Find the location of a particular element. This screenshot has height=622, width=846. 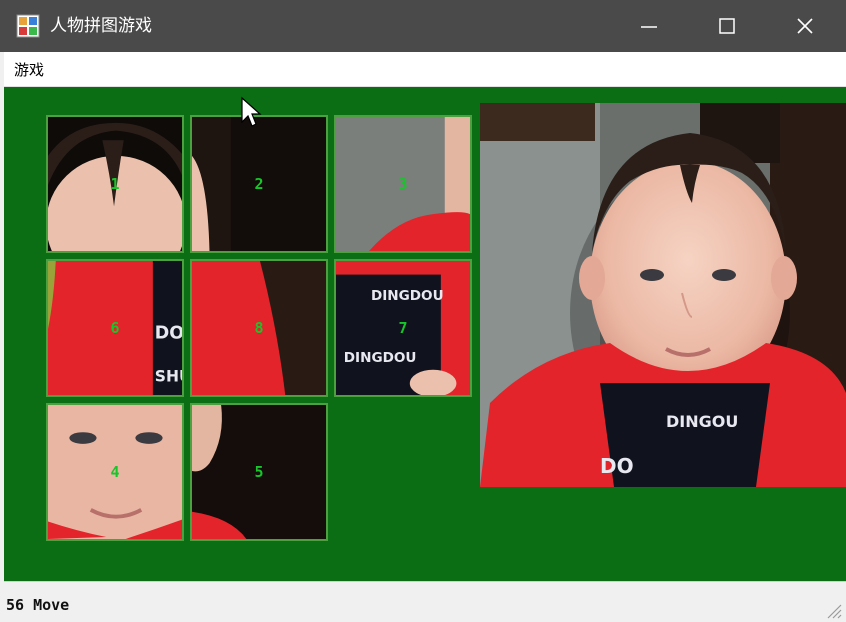

tile-number-label: 2 is located at coordinates (259, 184).